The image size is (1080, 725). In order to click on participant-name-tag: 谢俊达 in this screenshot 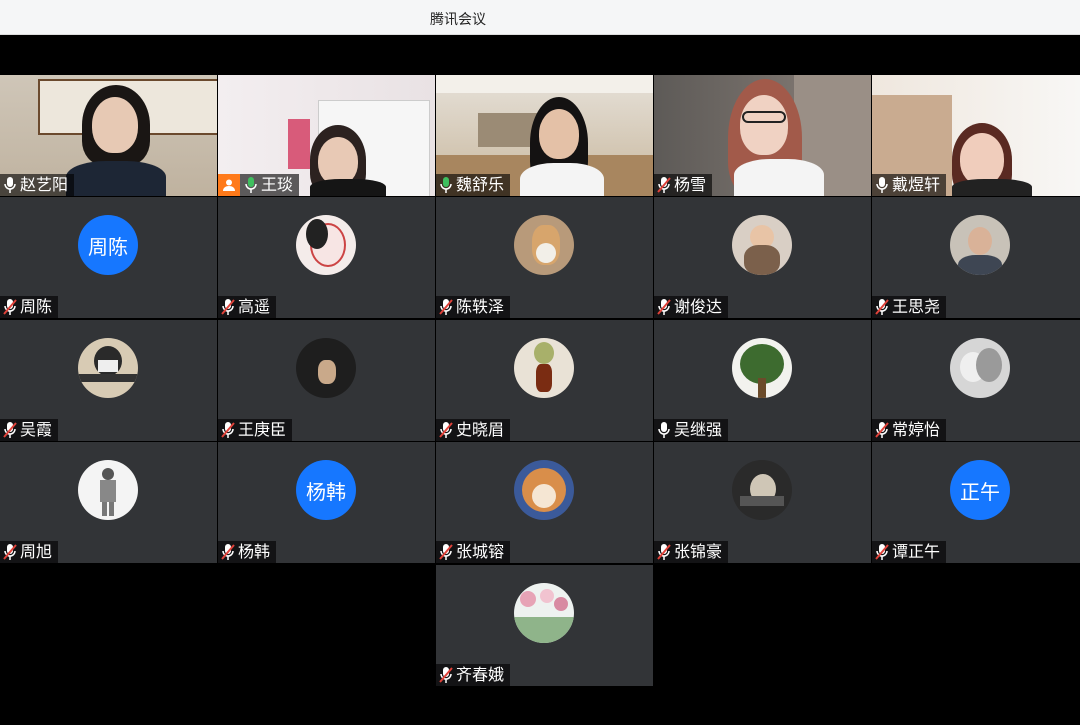, I will do `click(691, 307)`.